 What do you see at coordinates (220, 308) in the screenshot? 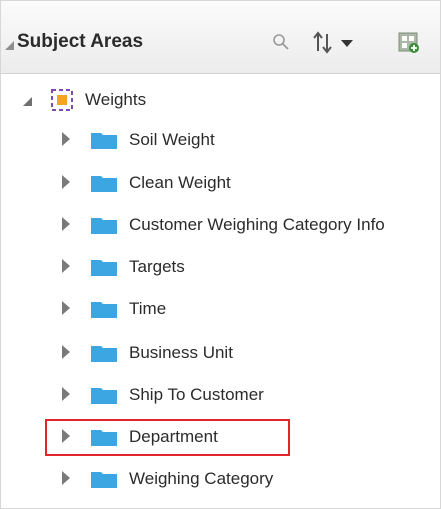
I see `tree-folder-time: Time` at bounding box center [220, 308].